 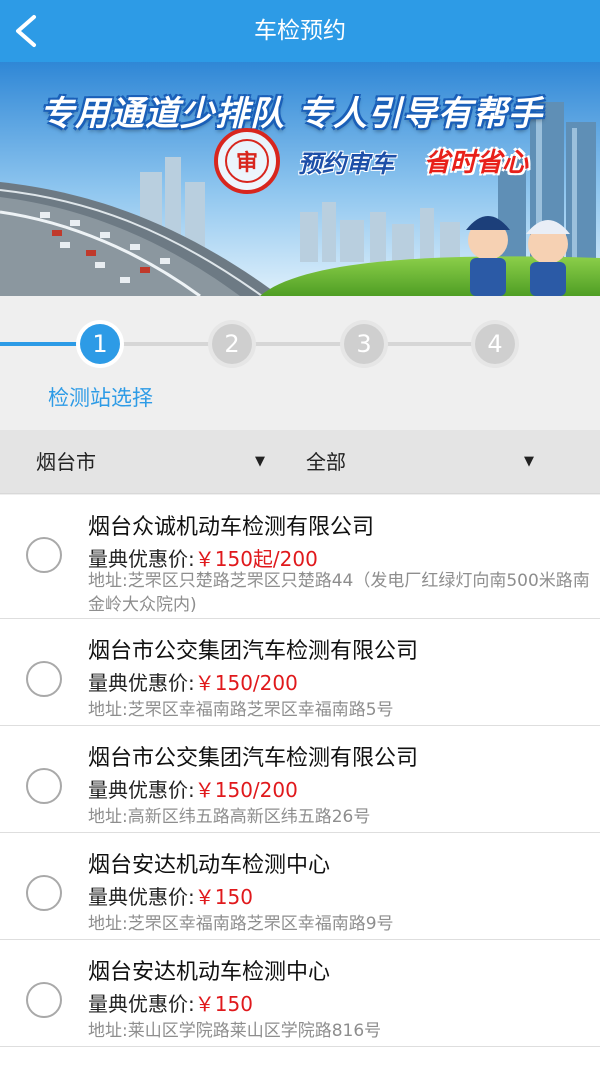 I want to click on back-button, so click(x=28, y=31).